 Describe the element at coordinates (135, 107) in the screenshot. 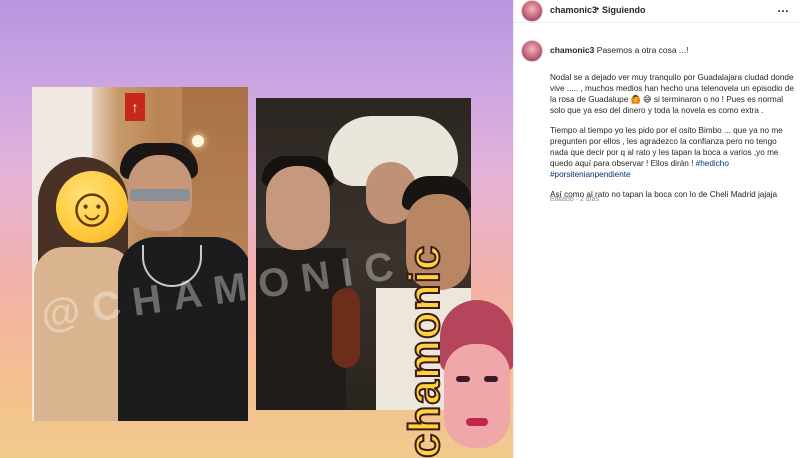

I see `exit-sign: ↑` at that location.